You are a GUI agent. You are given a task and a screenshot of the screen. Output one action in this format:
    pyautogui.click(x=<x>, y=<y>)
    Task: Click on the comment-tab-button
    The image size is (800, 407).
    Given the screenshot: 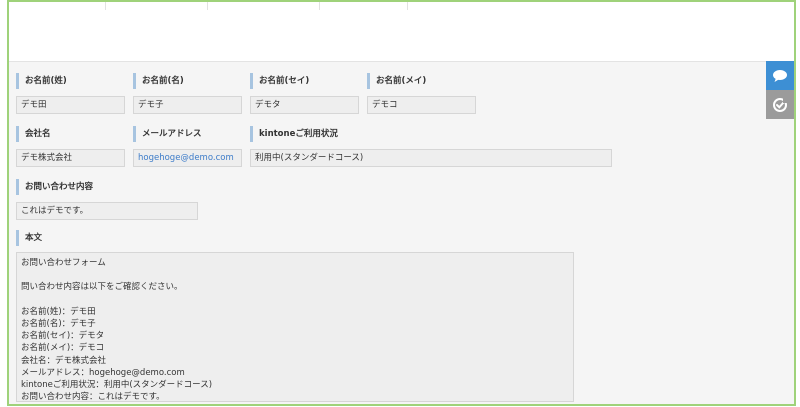 What is the action you would take?
    pyautogui.click(x=780, y=75)
    